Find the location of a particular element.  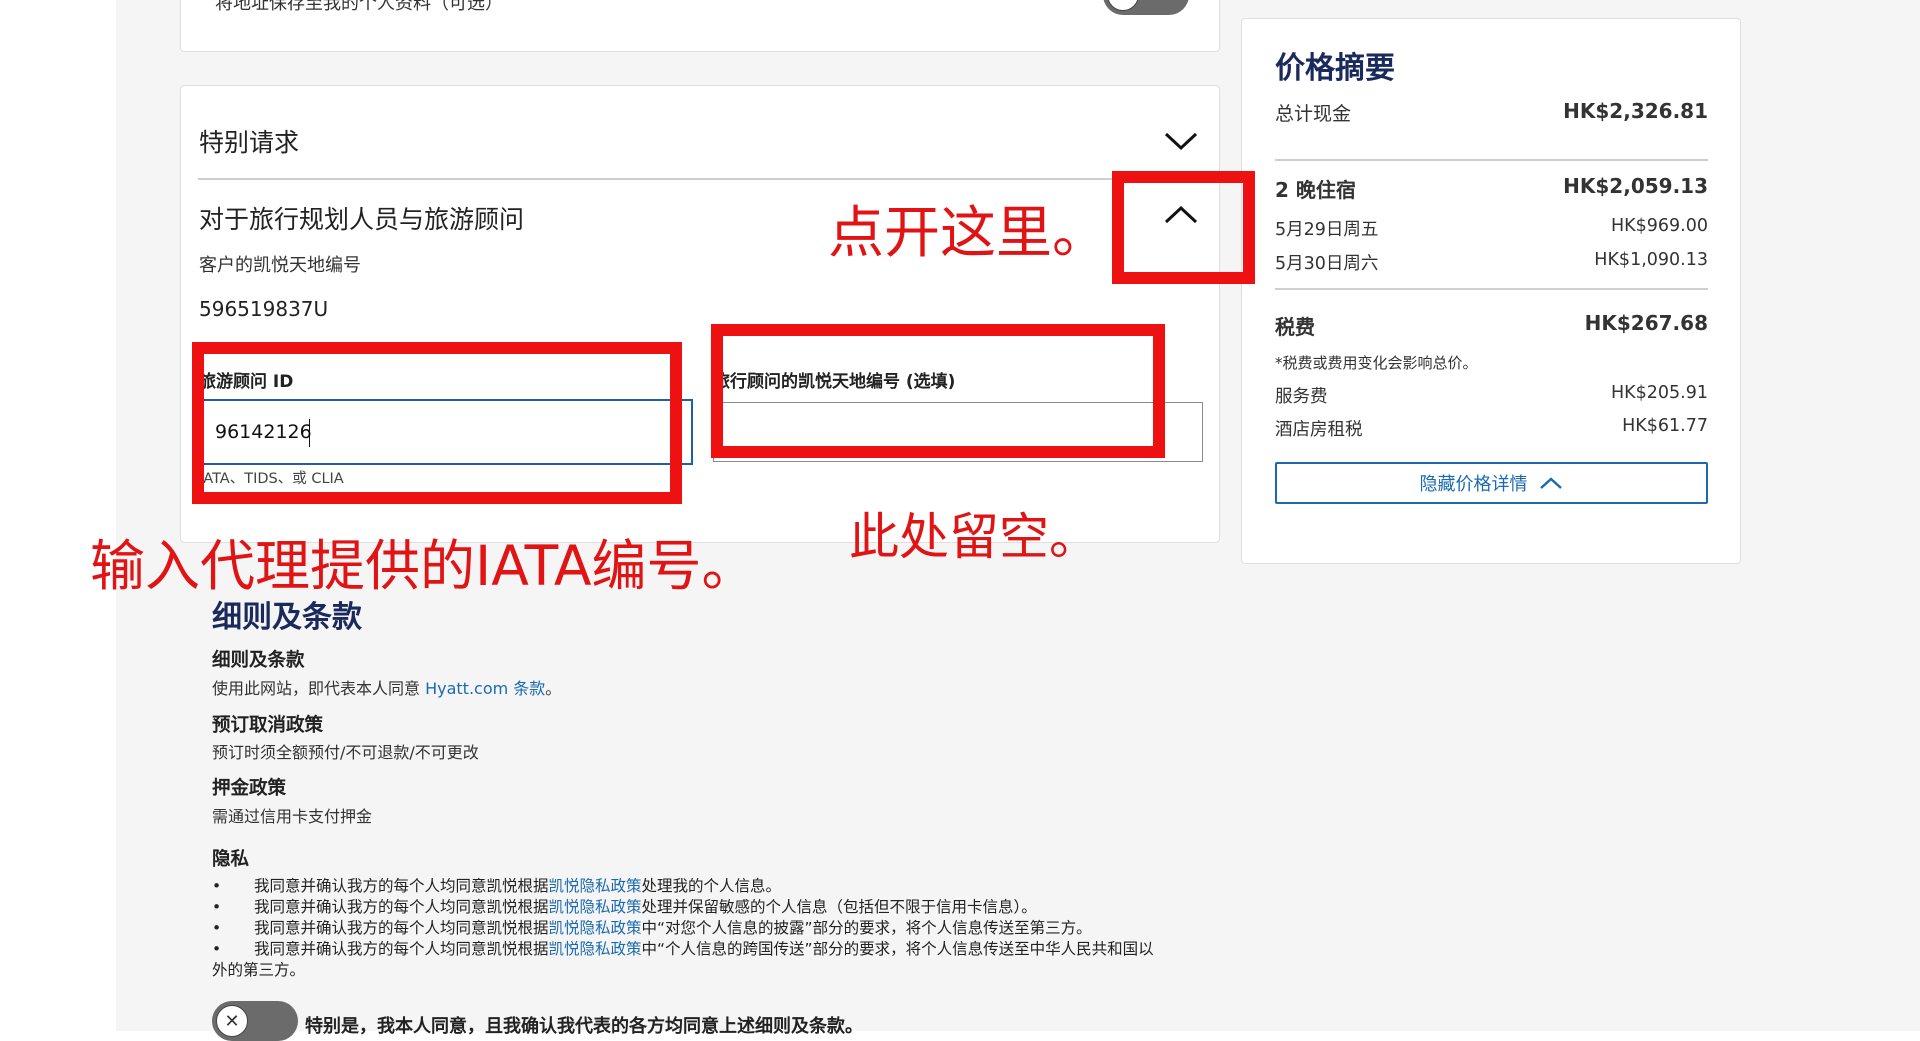

annotation-enter-iata: 输入代理提供的IATA编号。 is located at coordinates (423, 566).